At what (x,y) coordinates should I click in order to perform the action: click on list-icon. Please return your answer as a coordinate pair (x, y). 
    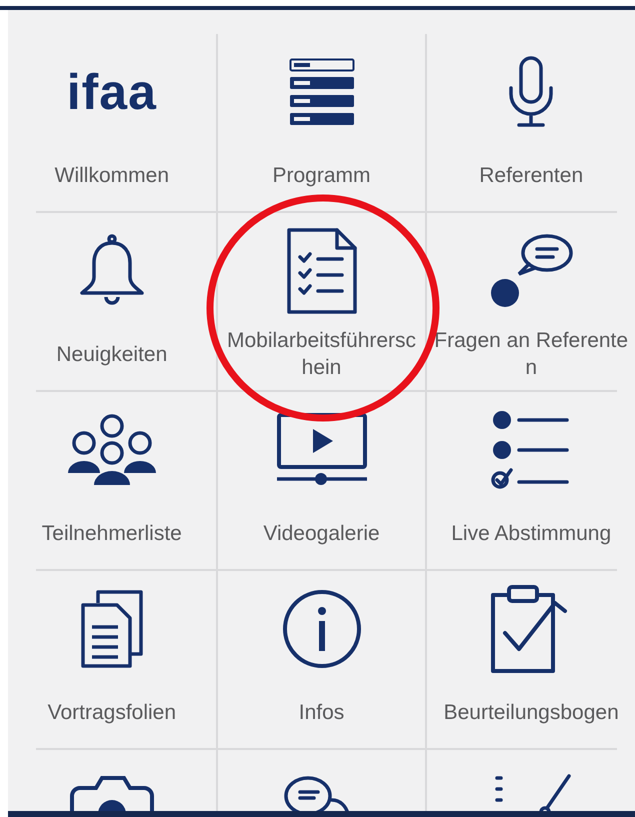
    Looking at the image, I should click on (321, 92).